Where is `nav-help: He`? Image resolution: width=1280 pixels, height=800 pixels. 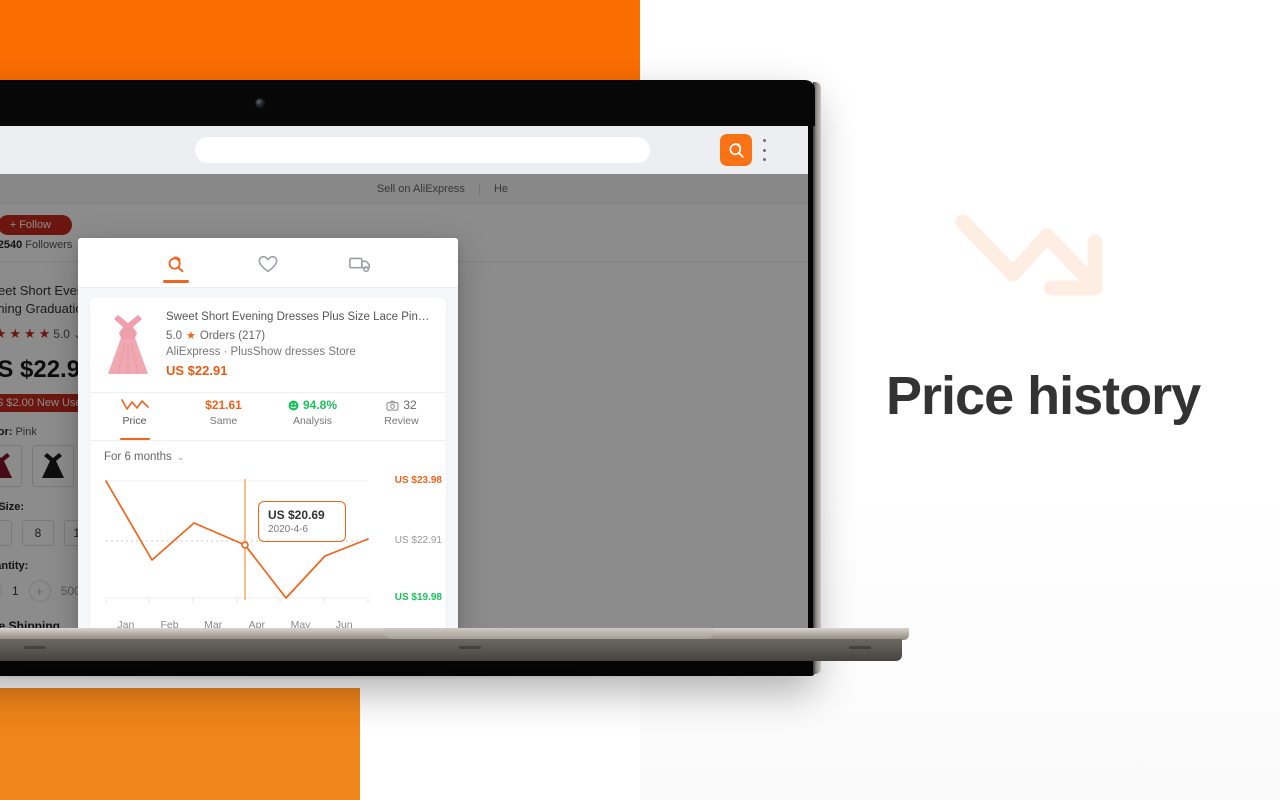
nav-help: He is located at coordinates (501, 189).